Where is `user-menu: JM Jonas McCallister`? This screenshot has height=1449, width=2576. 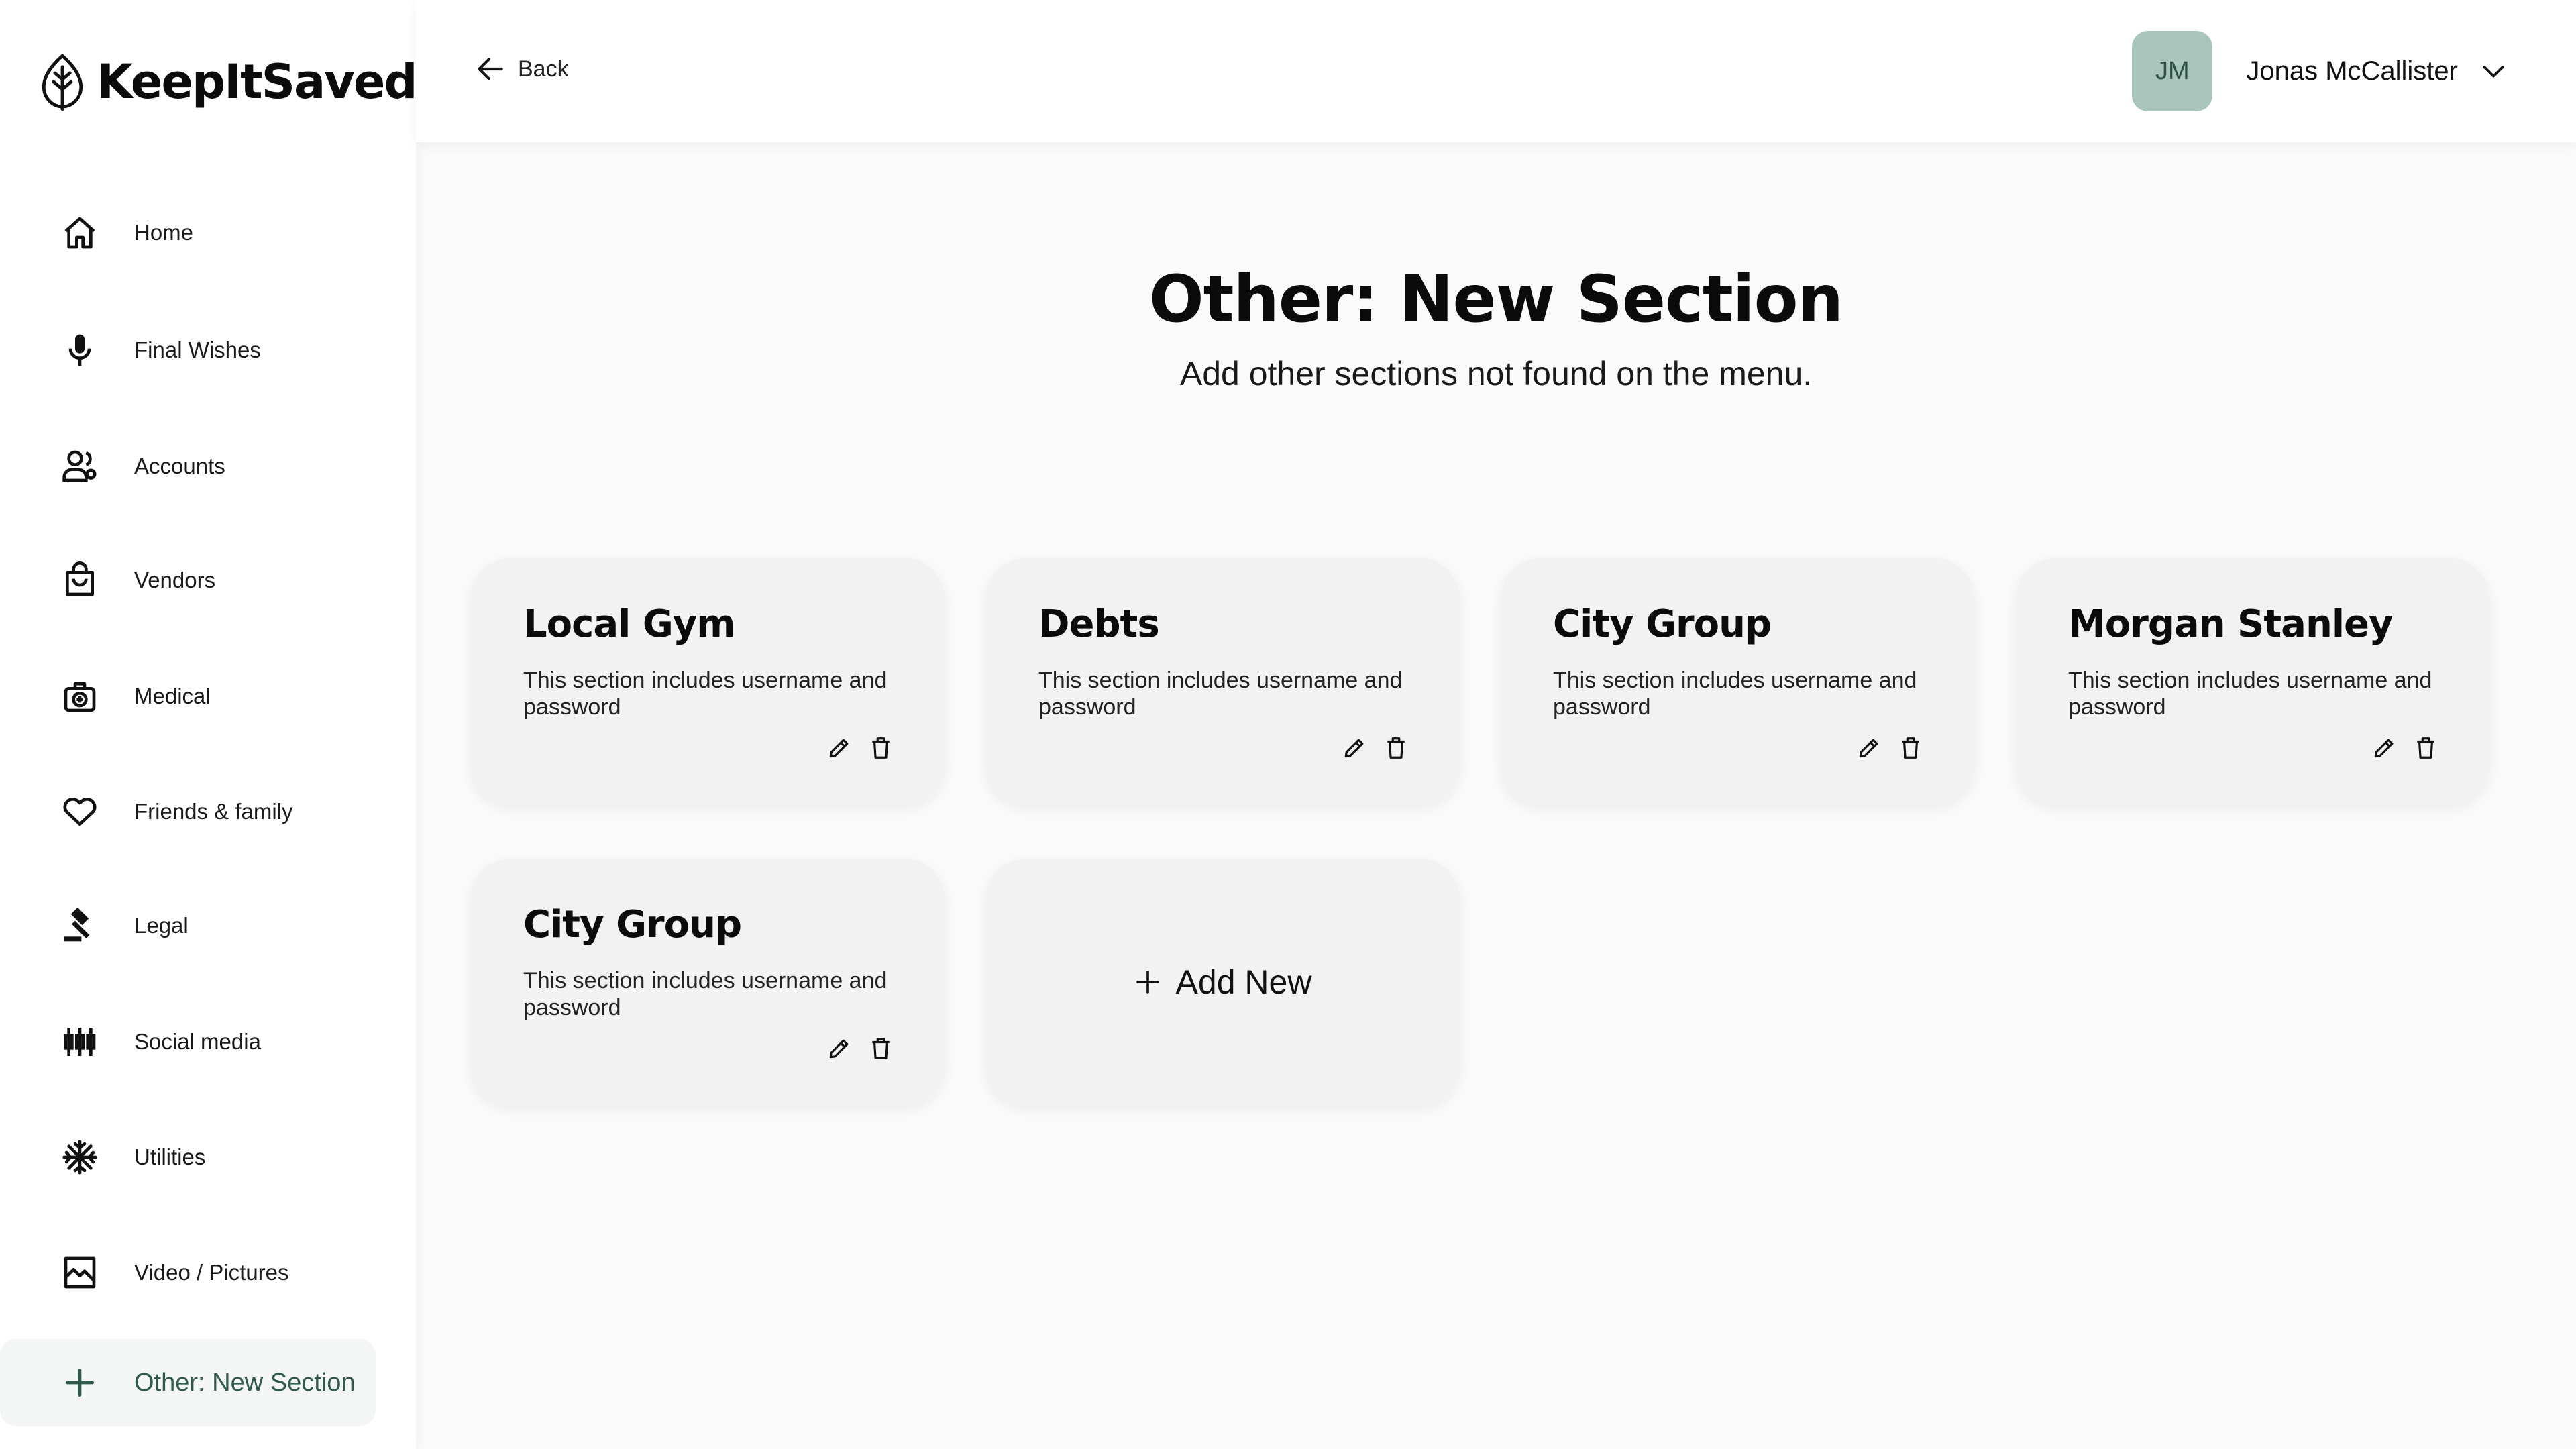 user-menu: JM Jonas McCallister is located at coordinates (2320, 71).